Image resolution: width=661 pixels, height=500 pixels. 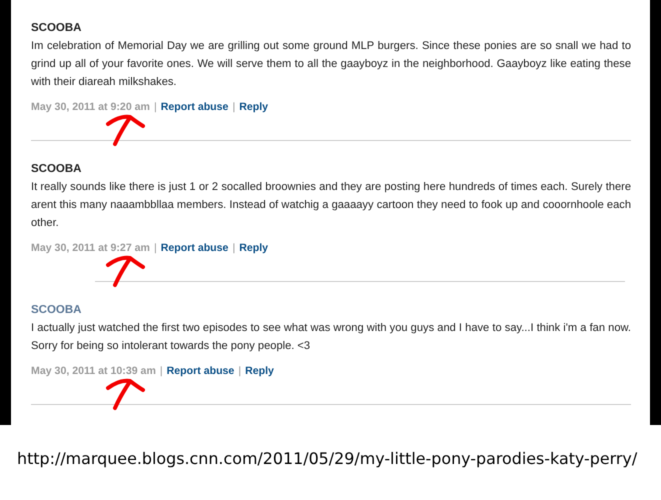 I want to click on comment-text: It really sounds like there is just 1 or 2 socalled broownies and they are posting here hundreds of times each. Surely there arent this many naaambbllaa members. Instead of watchig a gaaaayy cartoon they need to fook up and cooornhoole each other., so click(x=331, y=205).